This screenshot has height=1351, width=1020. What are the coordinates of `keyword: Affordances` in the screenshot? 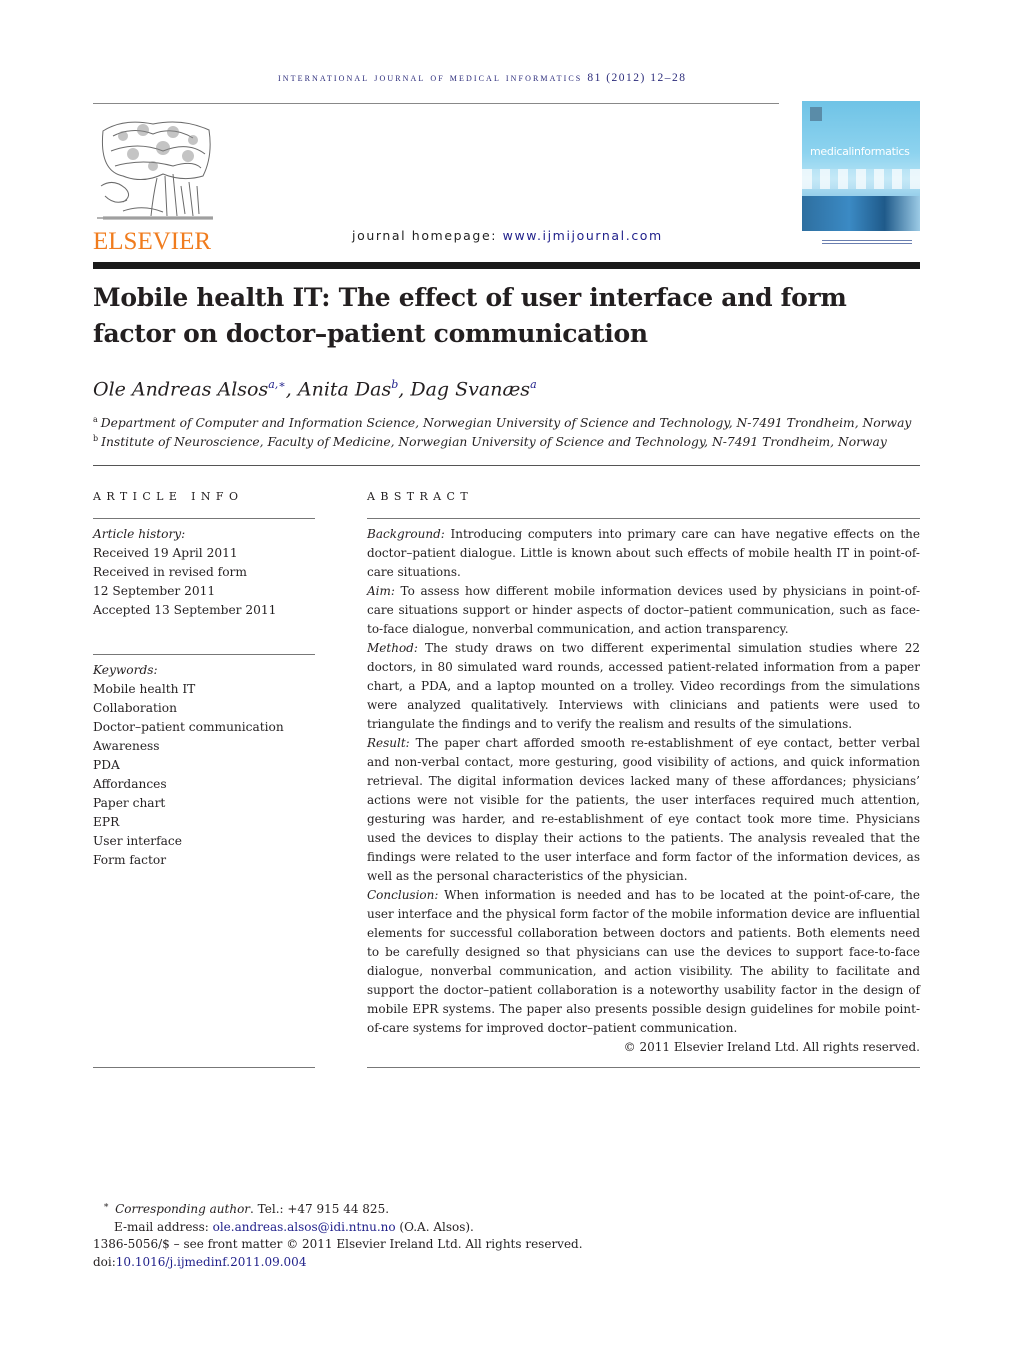 It's located at (130, 784).